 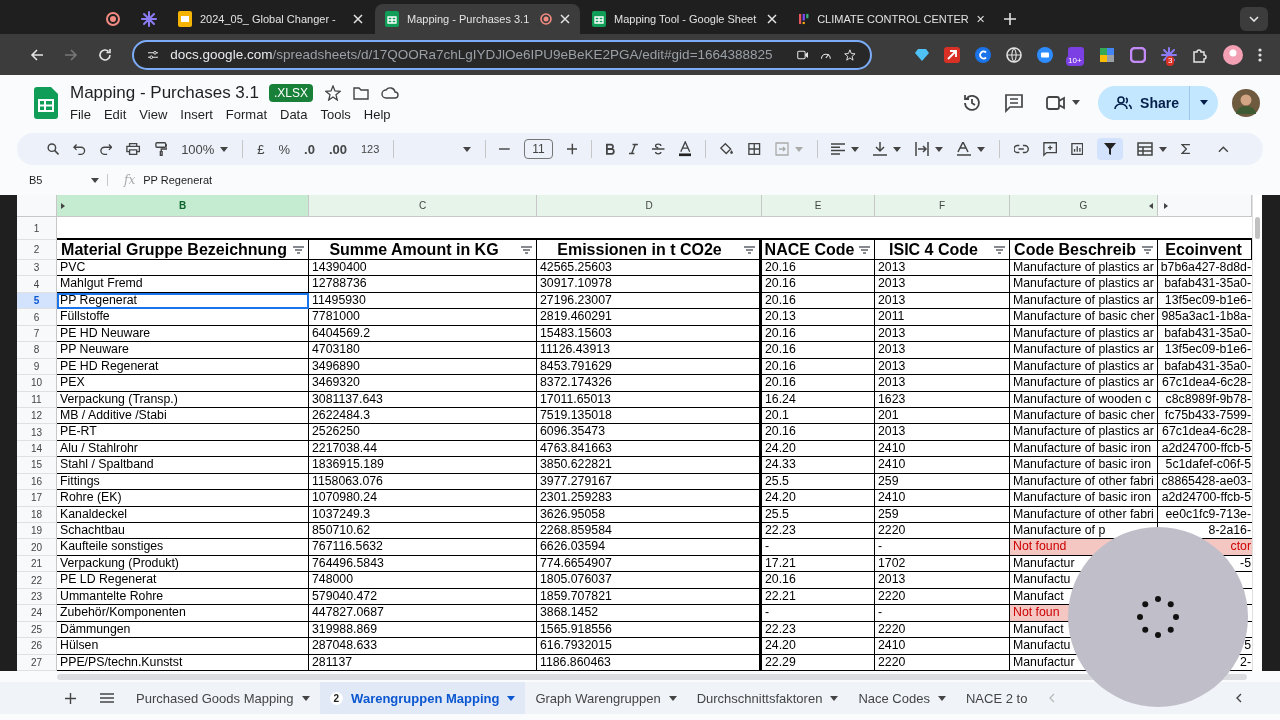 I want to click on sheet-tab: Purchased Goods Mapping, so click(x=223, y=698).